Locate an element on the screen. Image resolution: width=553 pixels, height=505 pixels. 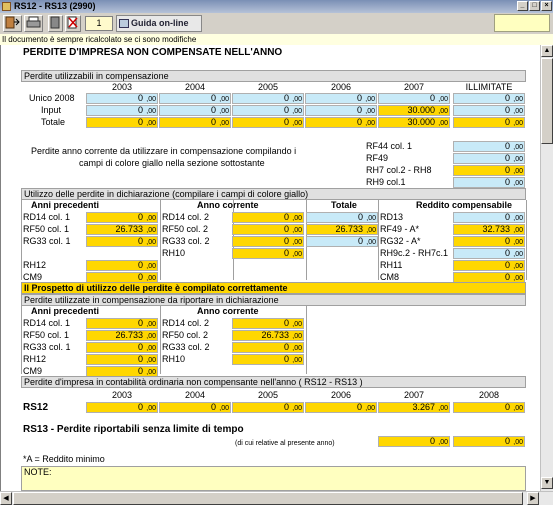
year-header: 2007 is located at coordinates (414, 87).